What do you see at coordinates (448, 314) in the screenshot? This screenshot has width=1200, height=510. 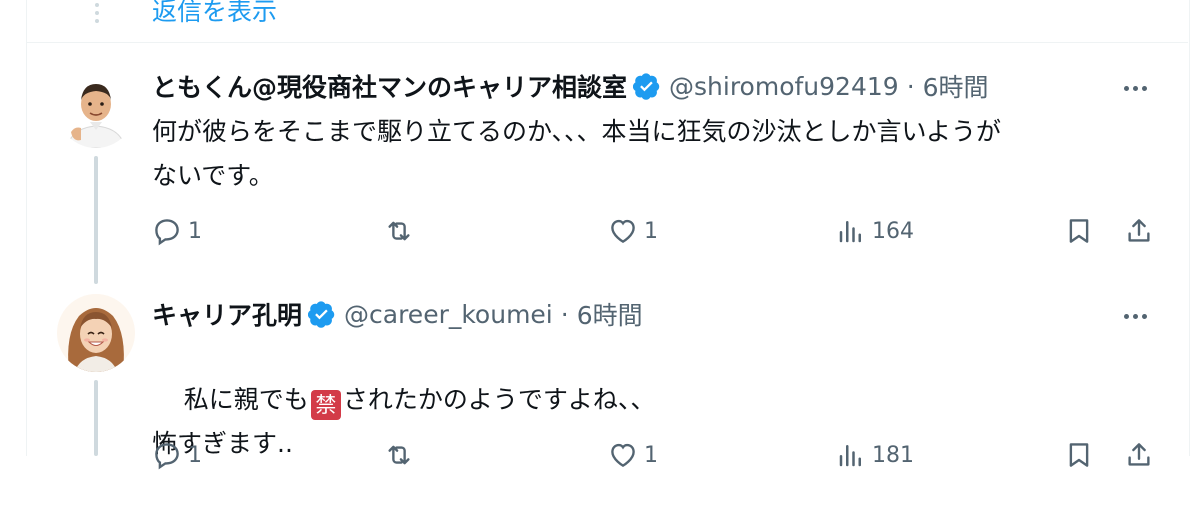 I see `handle: @career_koumei` at bounding box center [448, 314].